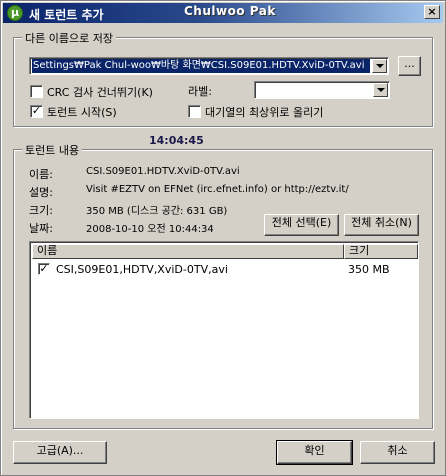 The width and height of the screenshot is (446, 476). I want to click on name-value: CSI.S09E01.HDTV.XviD-0TV.avi, so click(163, 171).